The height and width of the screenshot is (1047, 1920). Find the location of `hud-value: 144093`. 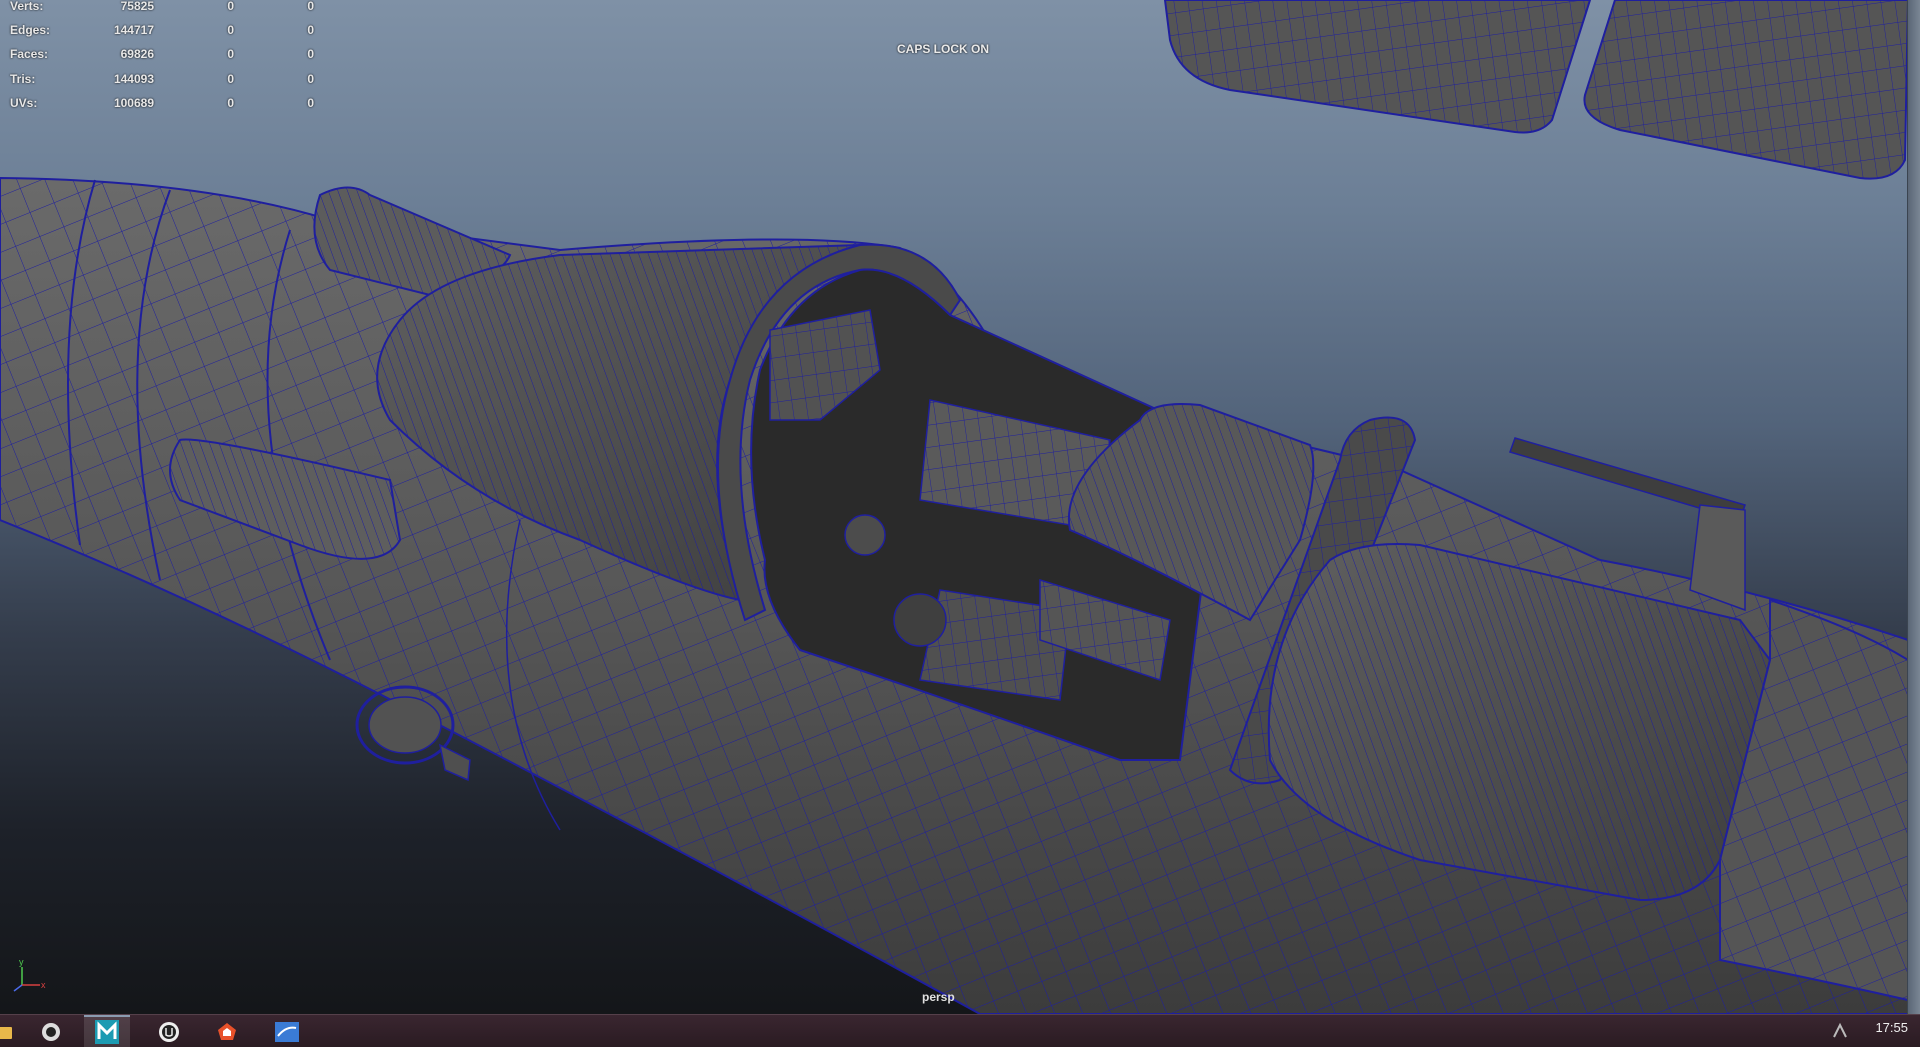

hud-value: 144093 is located at coordinates (133, 78).